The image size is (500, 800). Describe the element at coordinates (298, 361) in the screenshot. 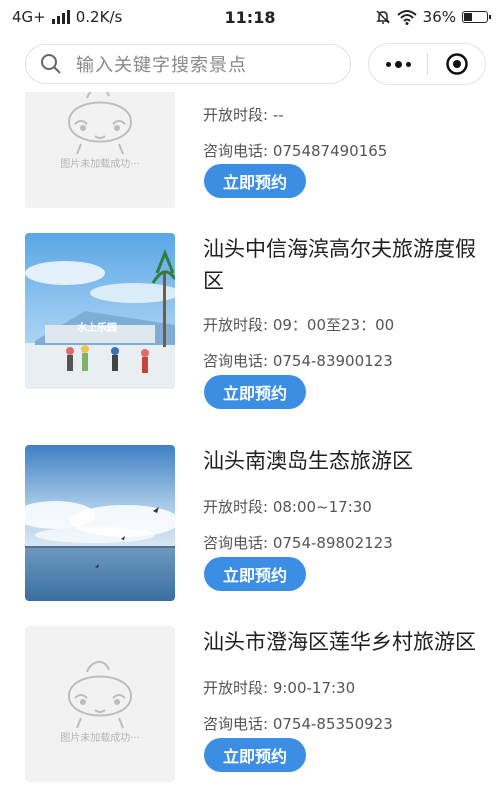

I see `contact-phone: 咨询电话: 0754-83900123` at that location.